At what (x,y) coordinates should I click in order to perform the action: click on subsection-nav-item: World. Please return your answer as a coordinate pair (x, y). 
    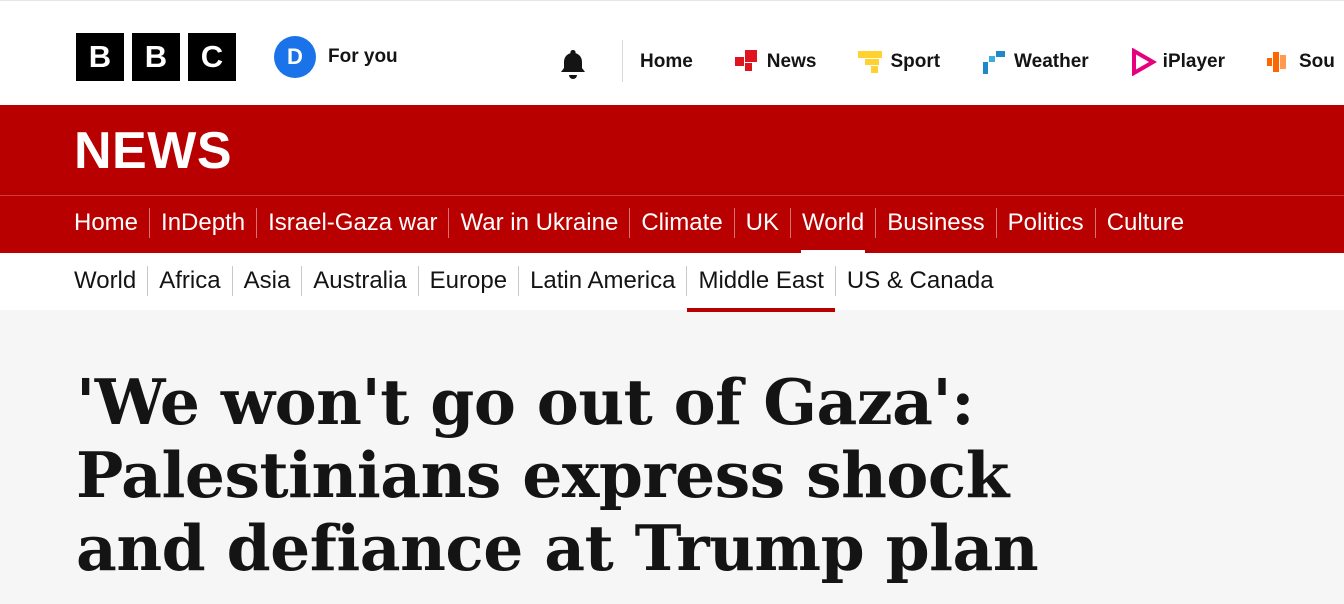
    Looking at the image, I should click on (110, 281).